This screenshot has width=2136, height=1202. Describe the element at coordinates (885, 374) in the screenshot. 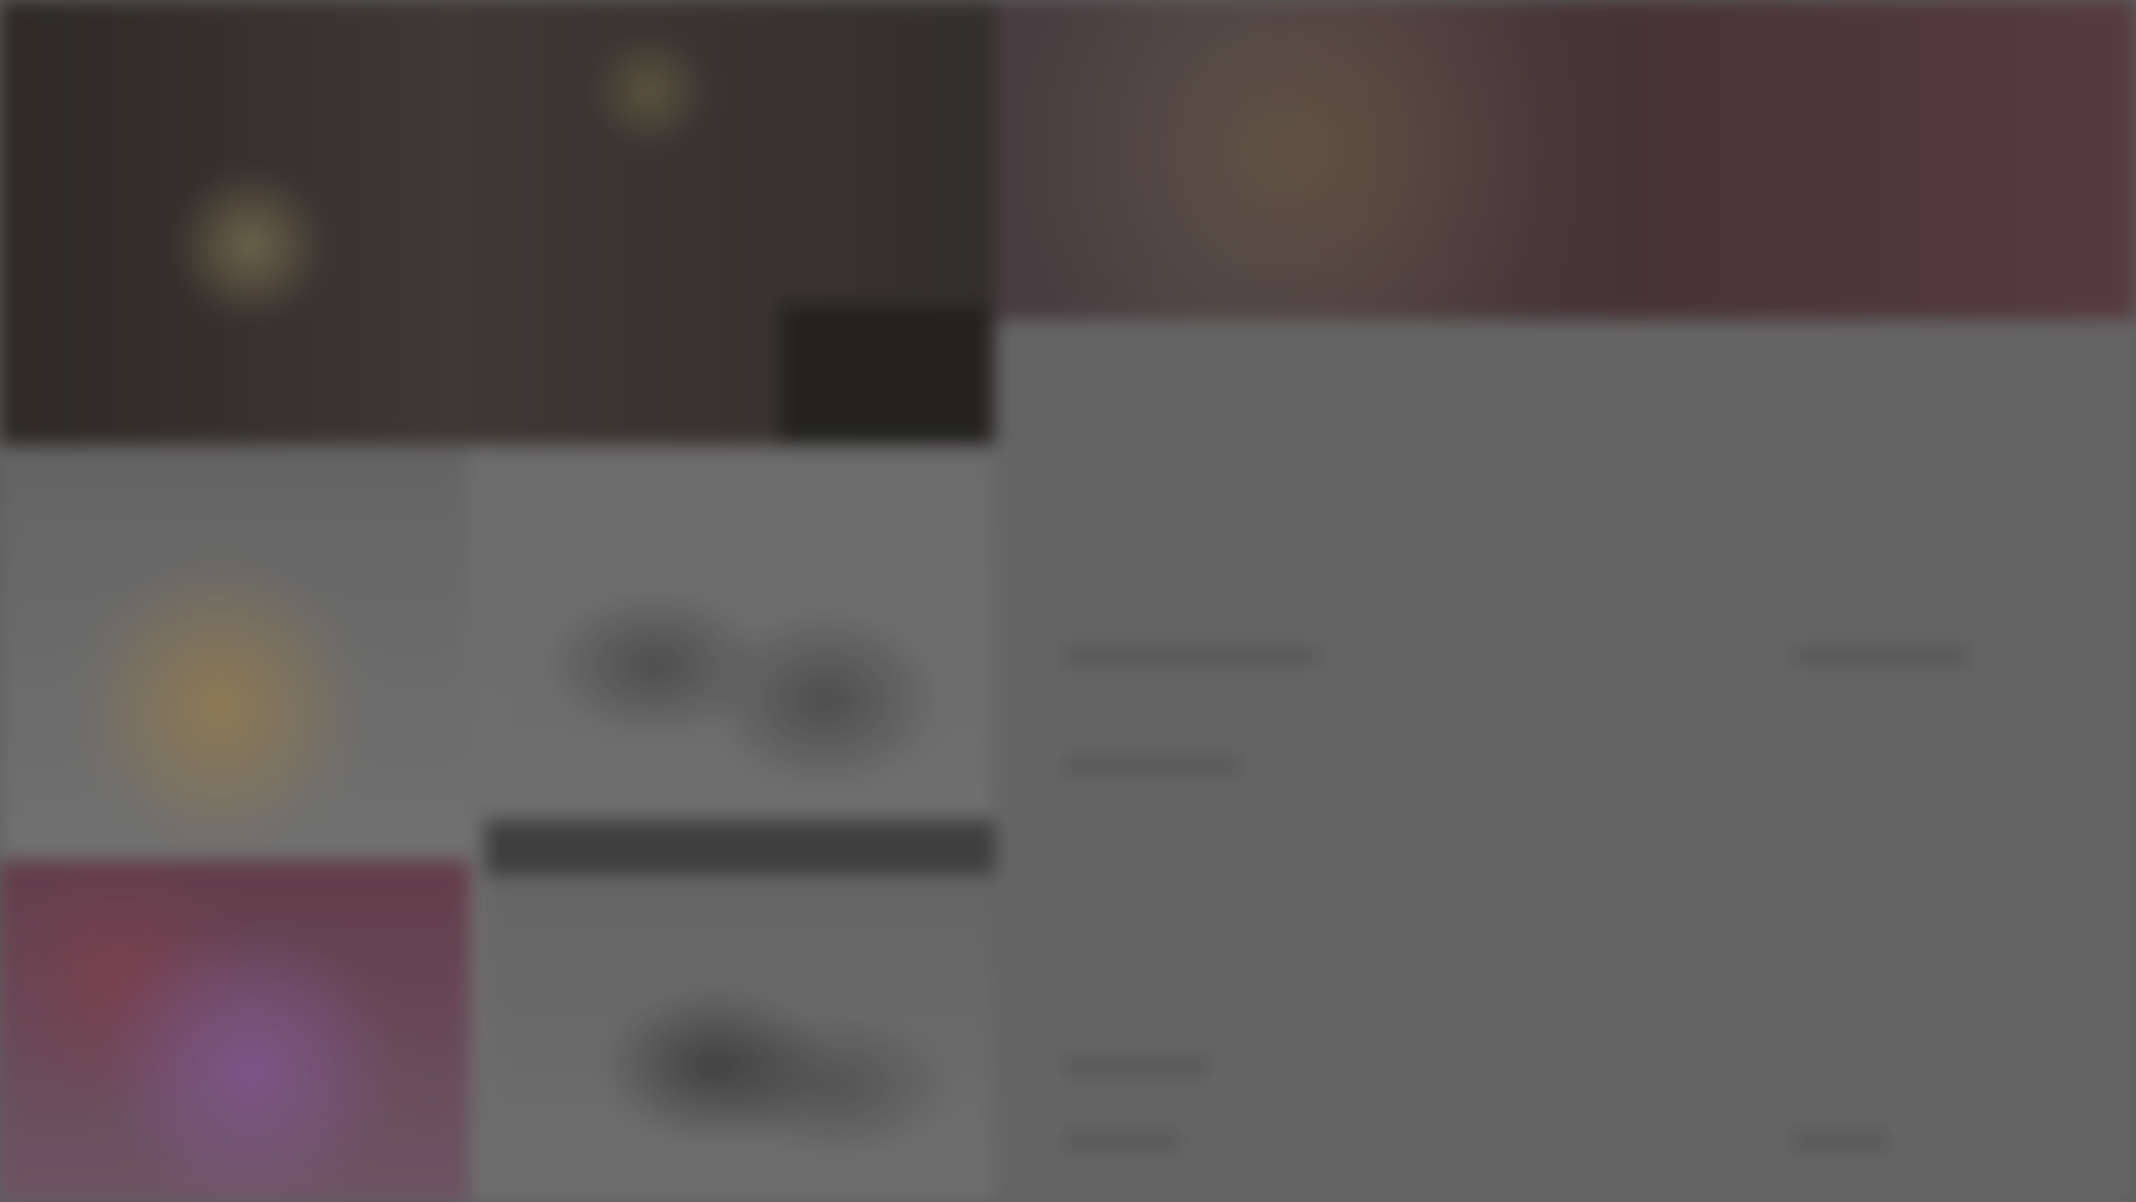

I see `banner-dark-block` at that location.